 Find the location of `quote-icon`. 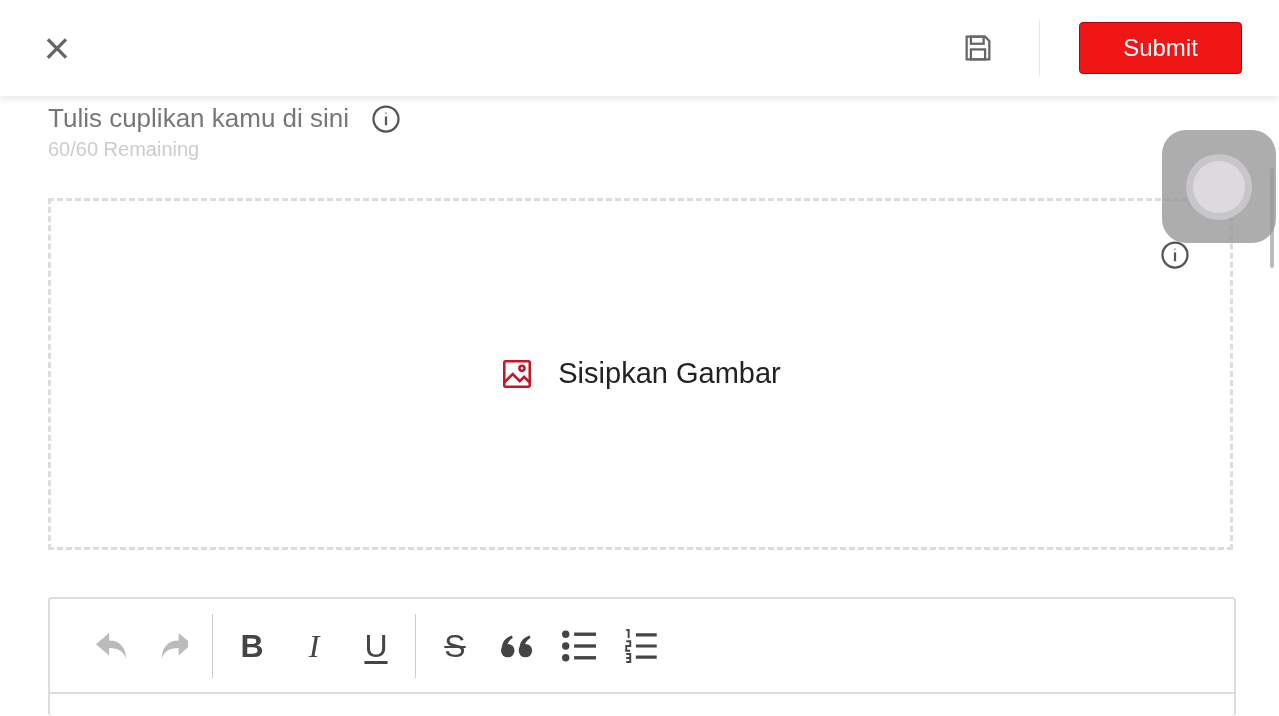

quote-icon is located at coordinates (517, 645).